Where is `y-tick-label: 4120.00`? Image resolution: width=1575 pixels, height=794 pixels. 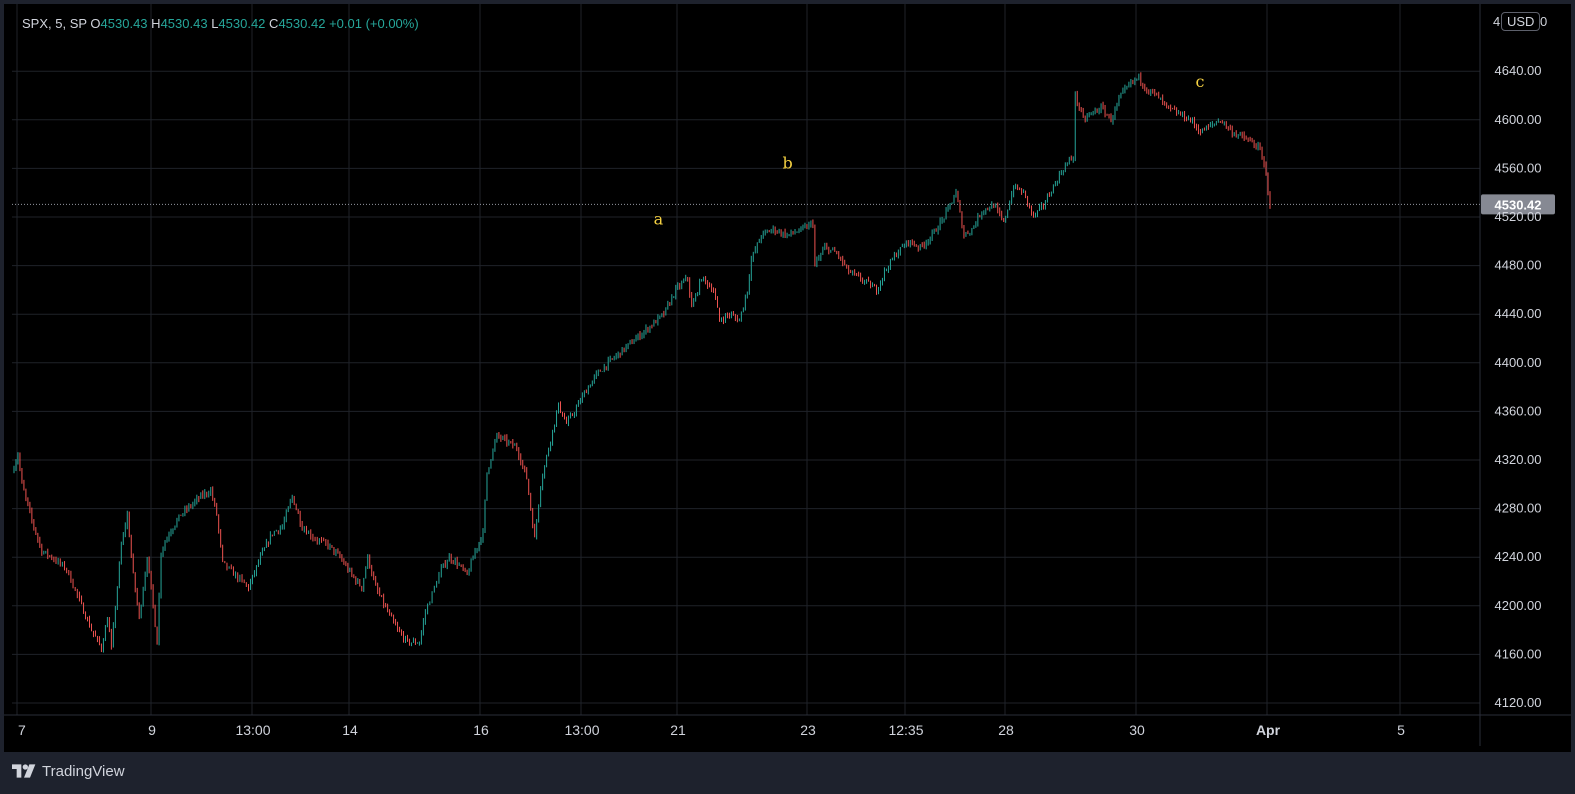 y-tick-label: 4120.00 is located at coordinates (1518, 702).